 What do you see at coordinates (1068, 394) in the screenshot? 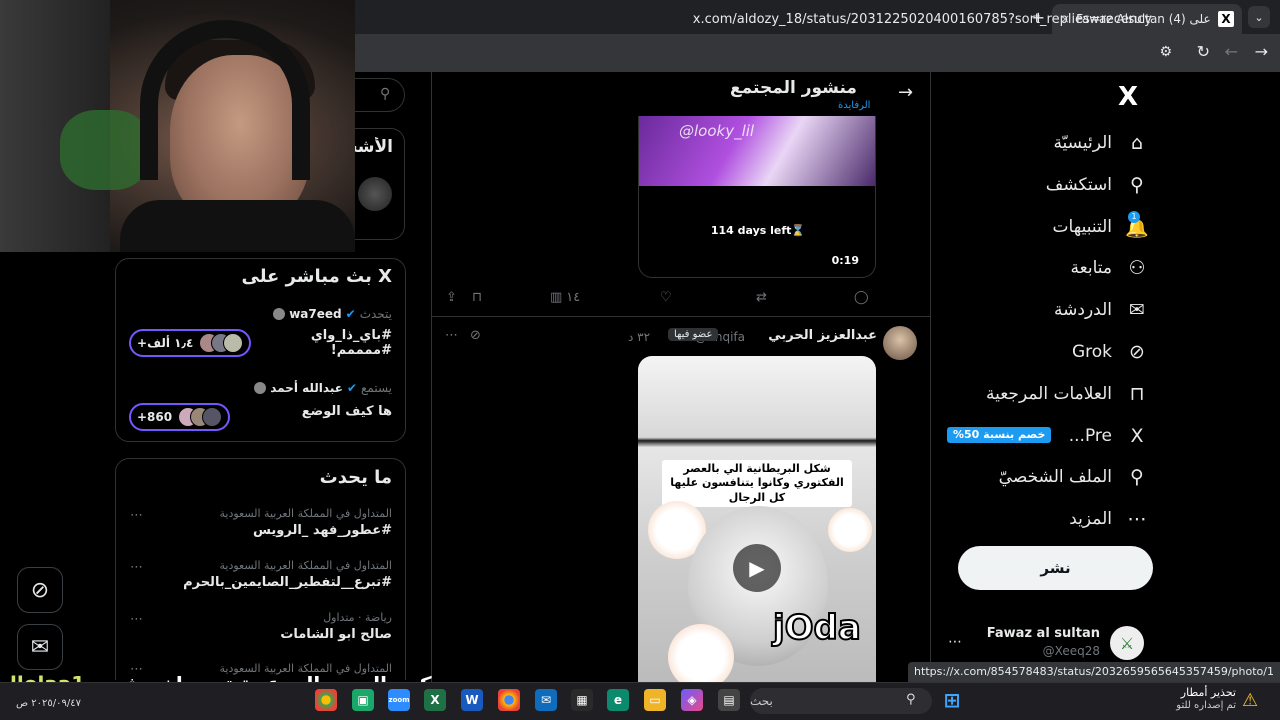
I see `nav-bookmarks: ⊓ العلامات المرجعية` at bounding box center [1068, 394].